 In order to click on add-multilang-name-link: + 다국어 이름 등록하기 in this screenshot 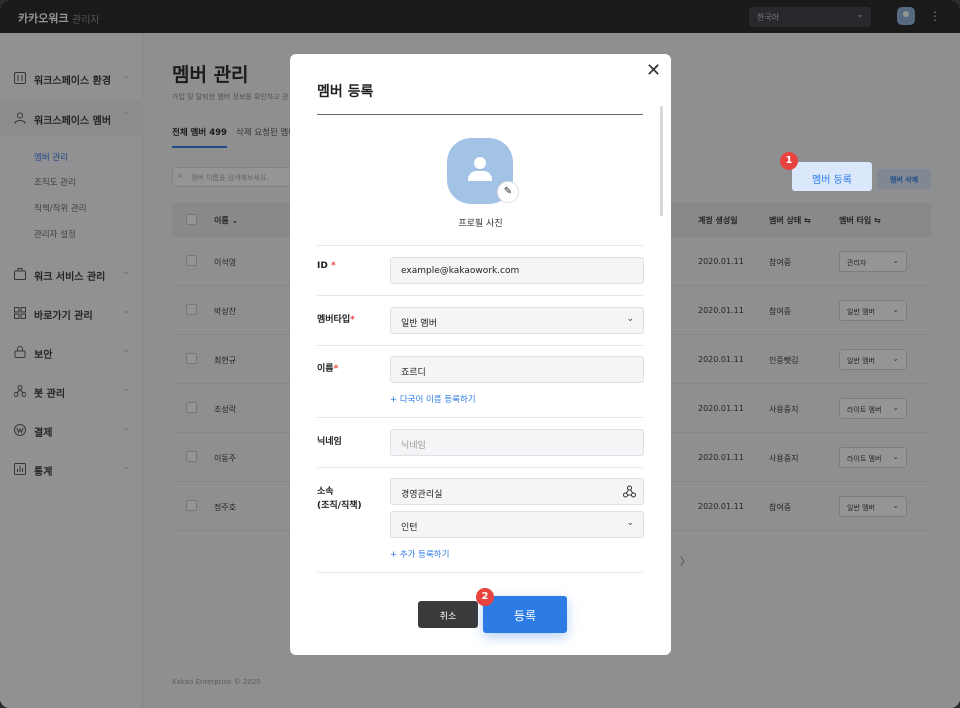, I will do `click(433, 399)`.